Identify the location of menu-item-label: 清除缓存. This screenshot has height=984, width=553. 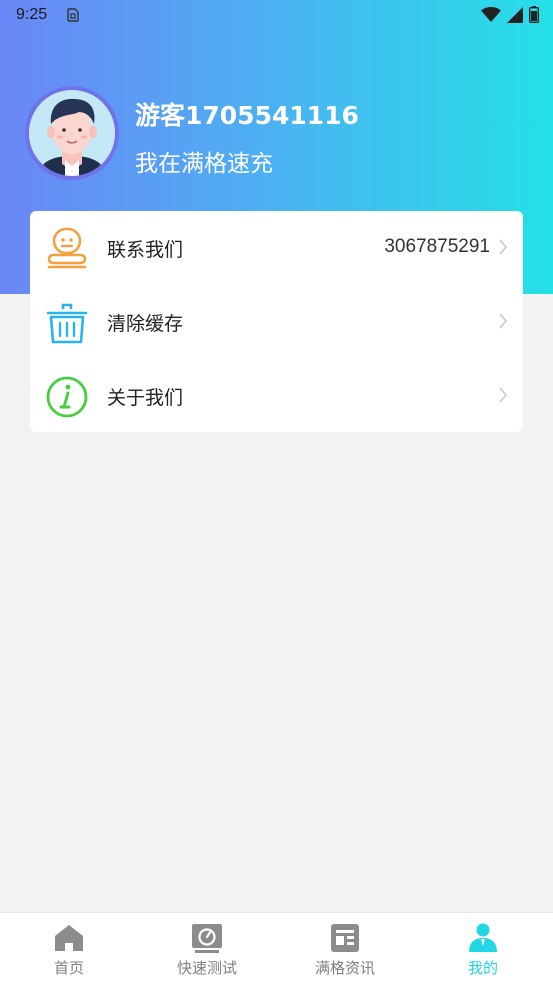
(145, 324).